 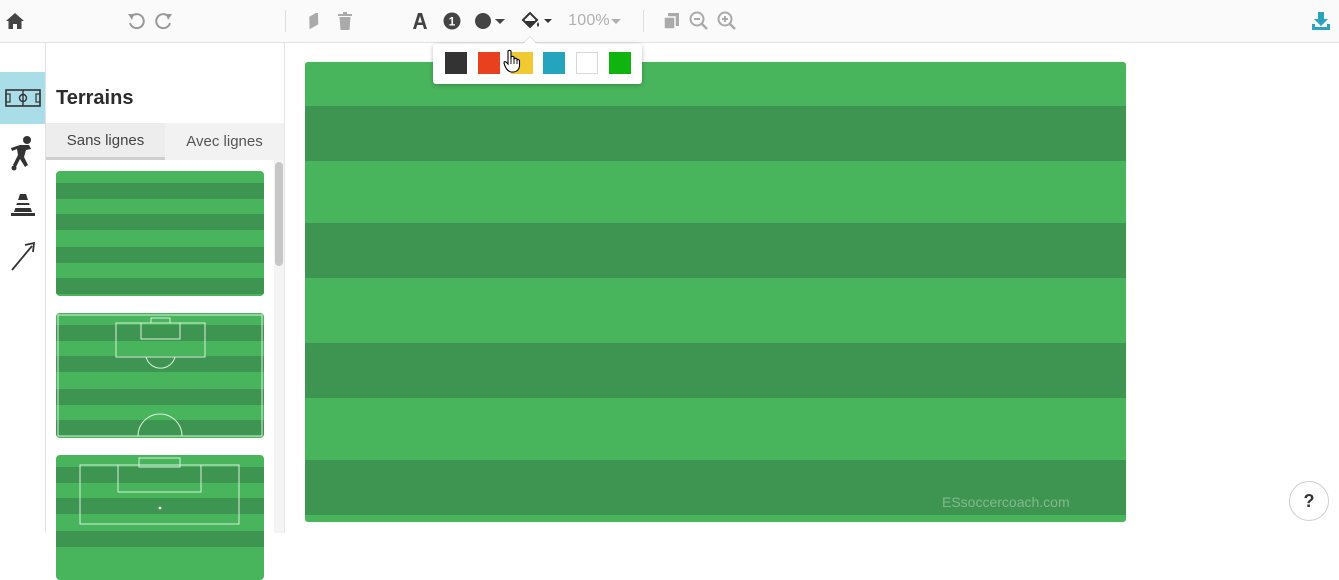 What do you see at coordinates (164, 21) in the screenshot?
I see `redo-icon` at bounding box center [164, 21].